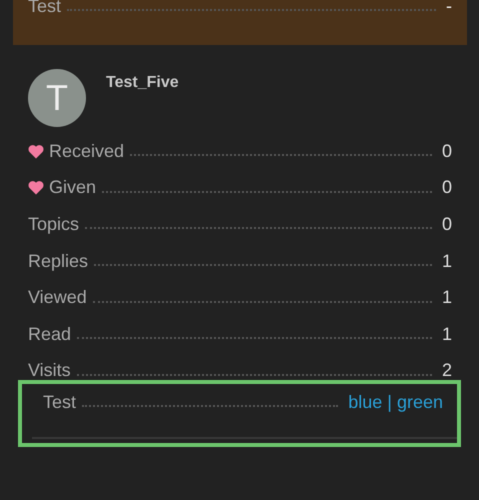  Describe the element at coordinates (49, 371) in the screenshot. I see `stat-label: Visits` at that location.